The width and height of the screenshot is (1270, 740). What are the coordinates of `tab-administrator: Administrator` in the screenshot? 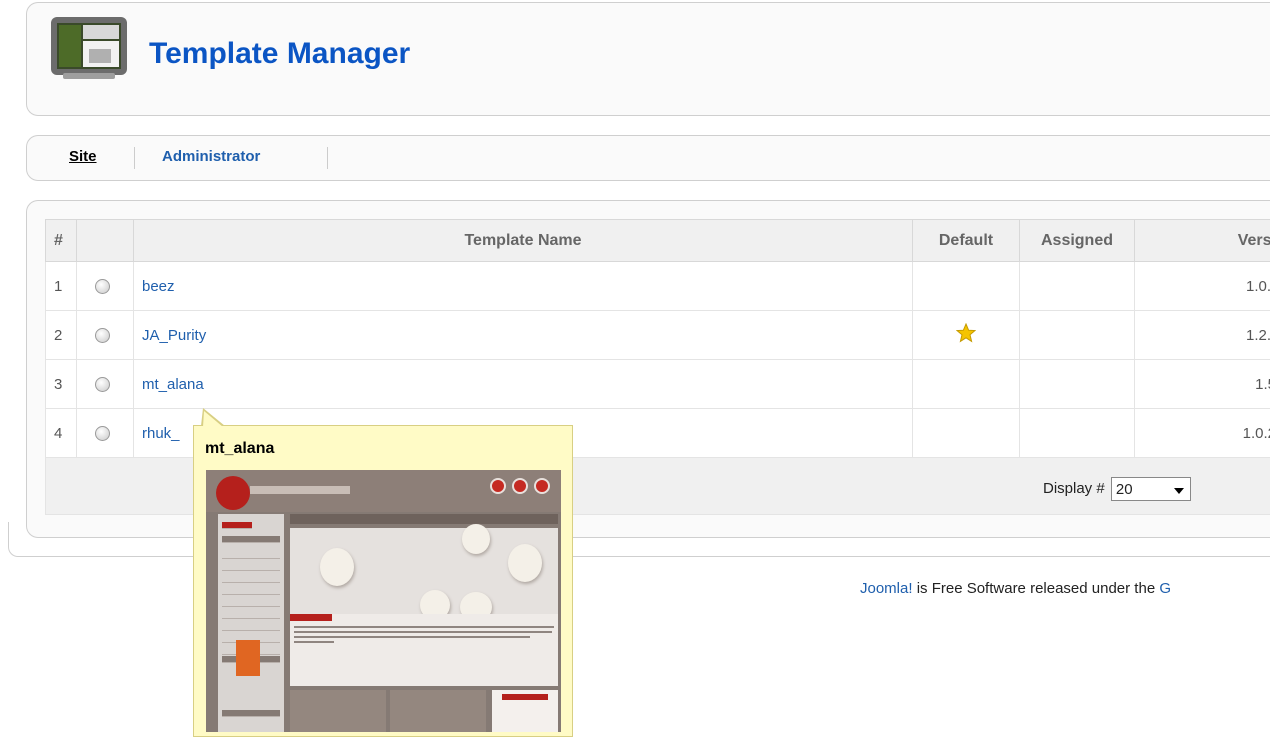 It's located at (211, 156).